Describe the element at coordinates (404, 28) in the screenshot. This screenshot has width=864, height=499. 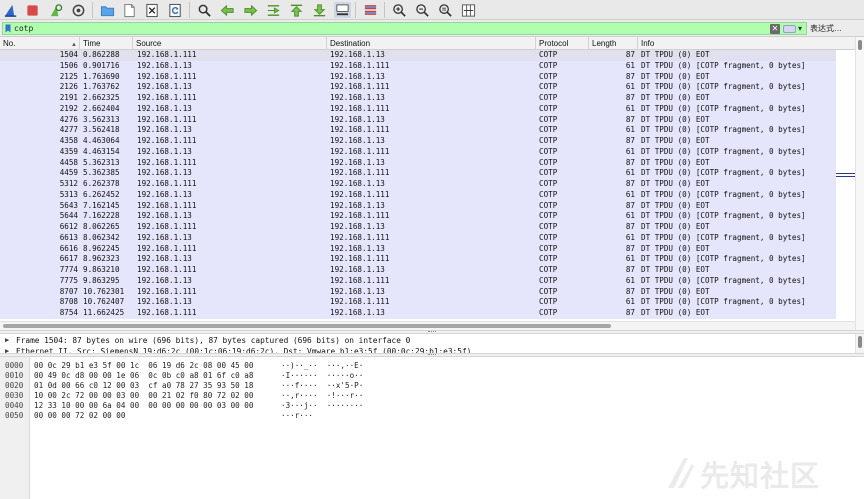
I see `display-filter-input: cotp ✕ ▾` at that location.